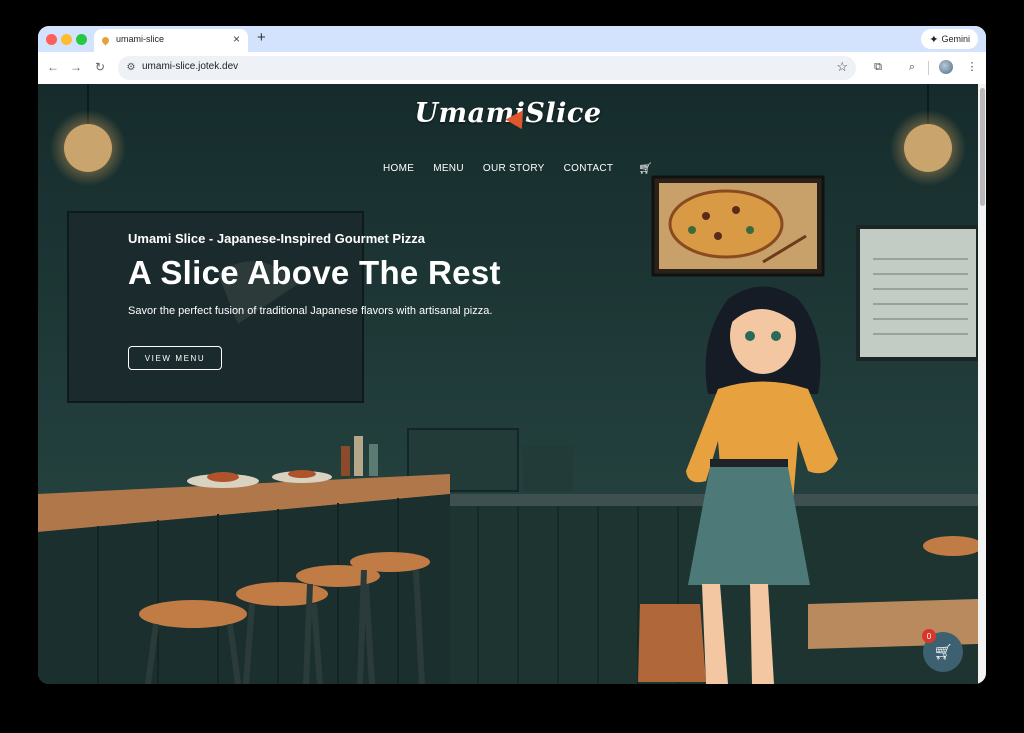 The height and width of the screenshot is (733, 1024). I want to click on site-nav: HOME MENU OUR STORY CONTACT 🛒︎, so click(517, 168).